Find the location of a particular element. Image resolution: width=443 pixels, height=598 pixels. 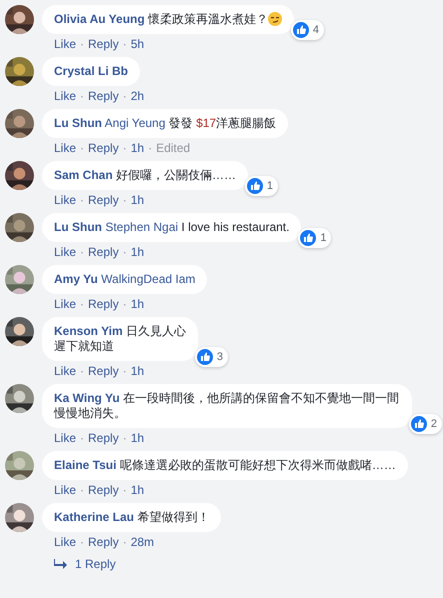

timestamp: 5h is located at coordinates (137, 44).